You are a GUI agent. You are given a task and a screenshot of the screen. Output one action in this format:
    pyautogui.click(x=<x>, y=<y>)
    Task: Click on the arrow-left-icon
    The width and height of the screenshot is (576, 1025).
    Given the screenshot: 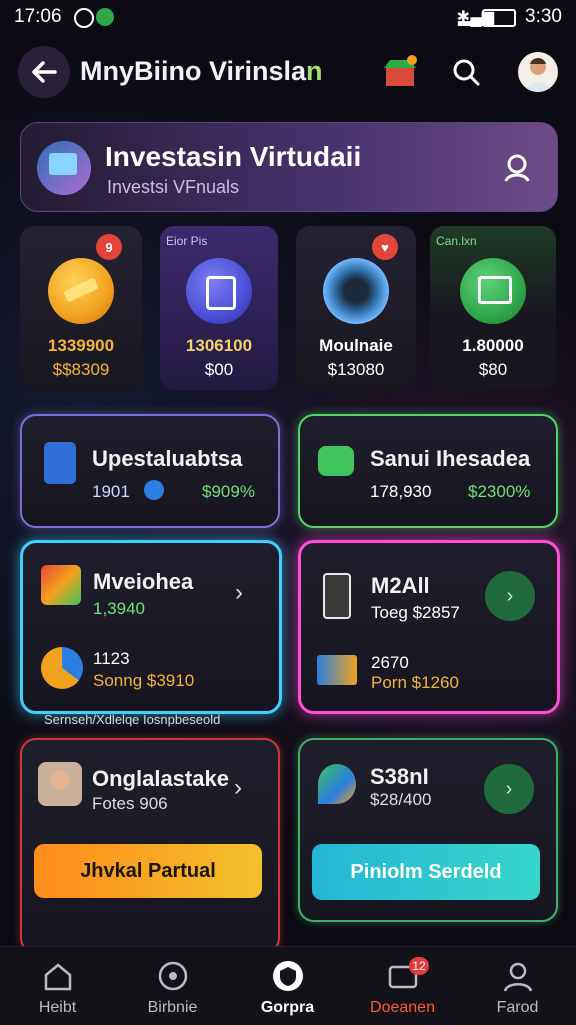 What is the action you would take?
    pyautogui.click(x=44, y=72)
    